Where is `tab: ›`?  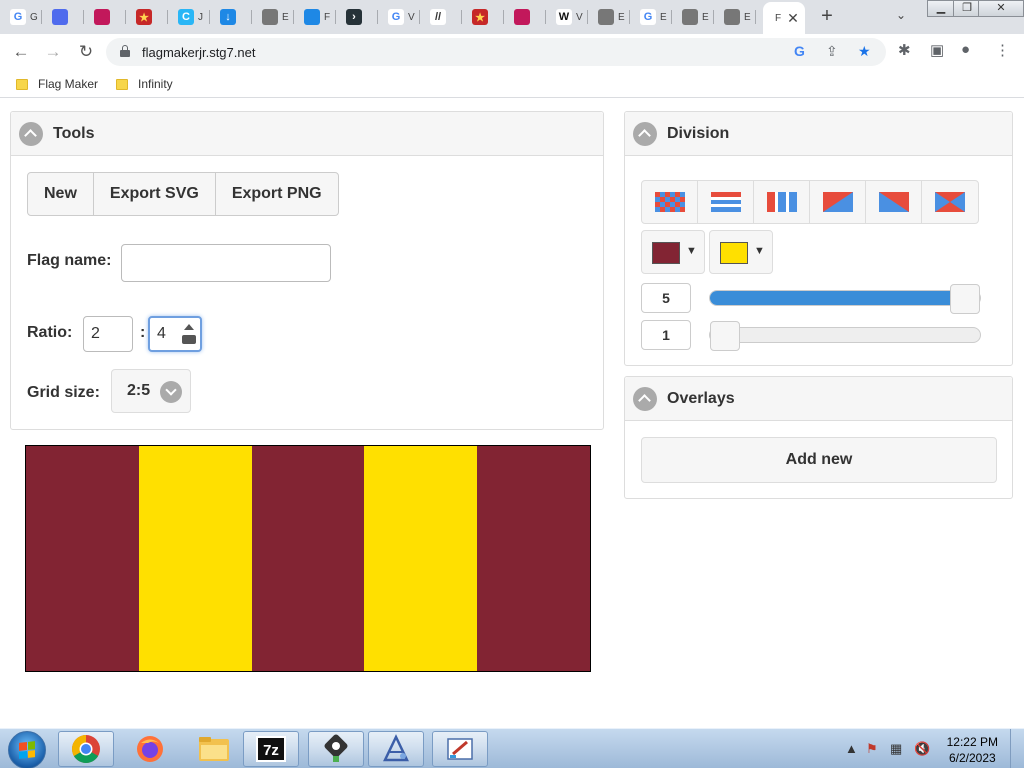 tab: › is located at coordinates (358, 17).